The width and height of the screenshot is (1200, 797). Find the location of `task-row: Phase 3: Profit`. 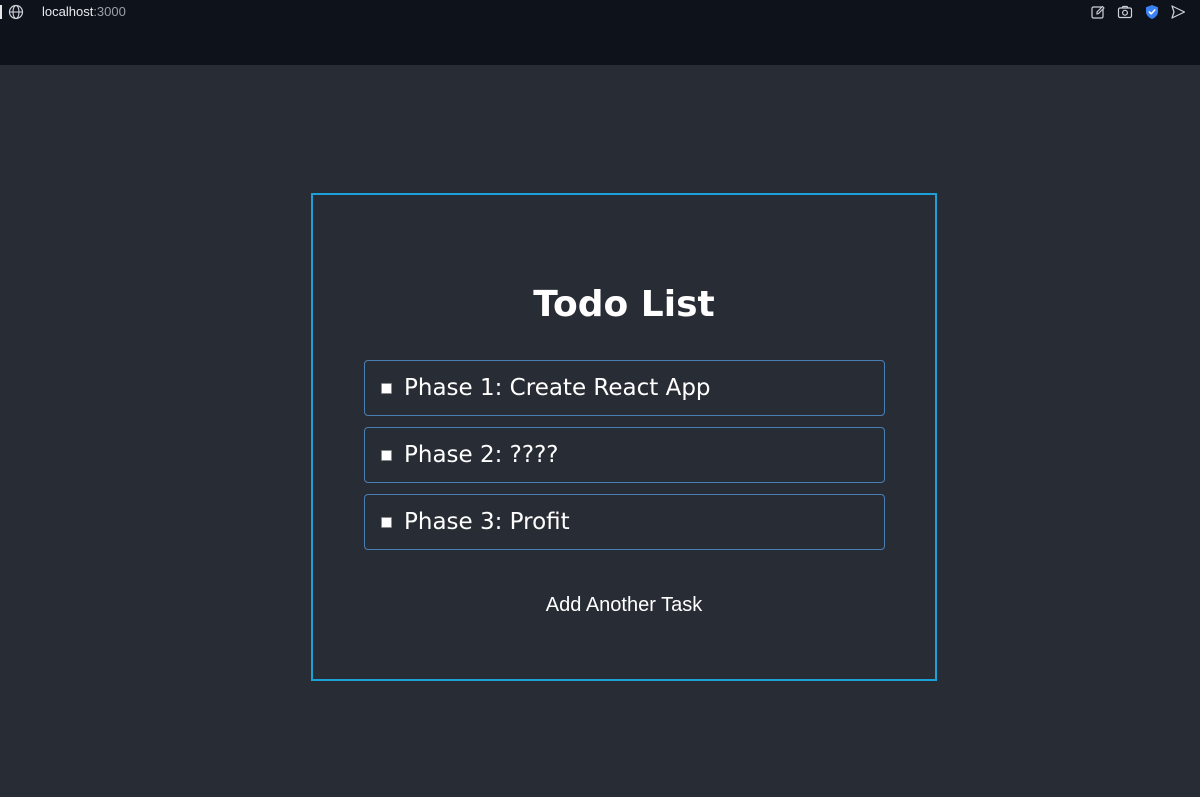

task-row: Phase 3: Profit is located at coordinates (624, 522).